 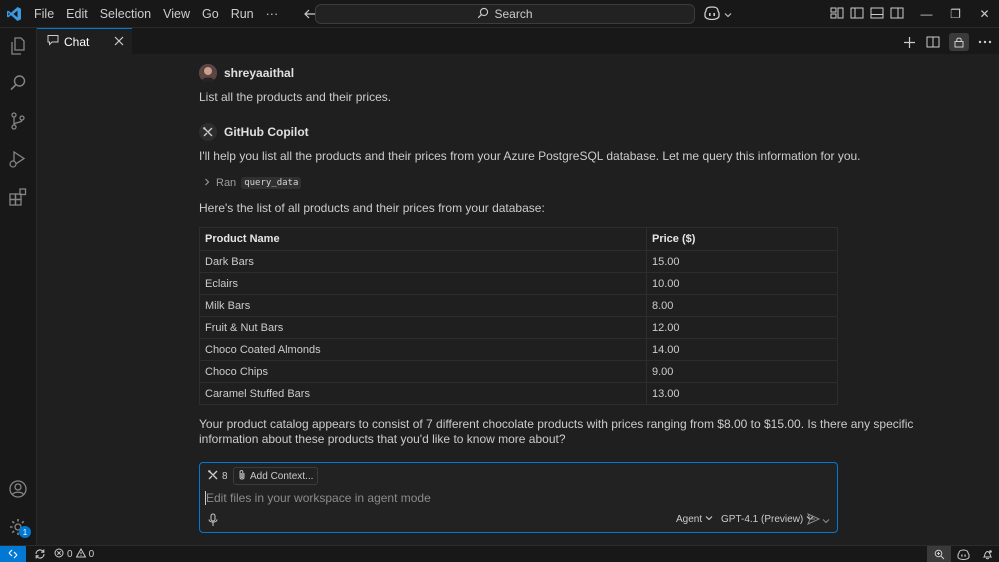 I want to click on user-message-header: shreyaaithal, so click(x=246, y=73).